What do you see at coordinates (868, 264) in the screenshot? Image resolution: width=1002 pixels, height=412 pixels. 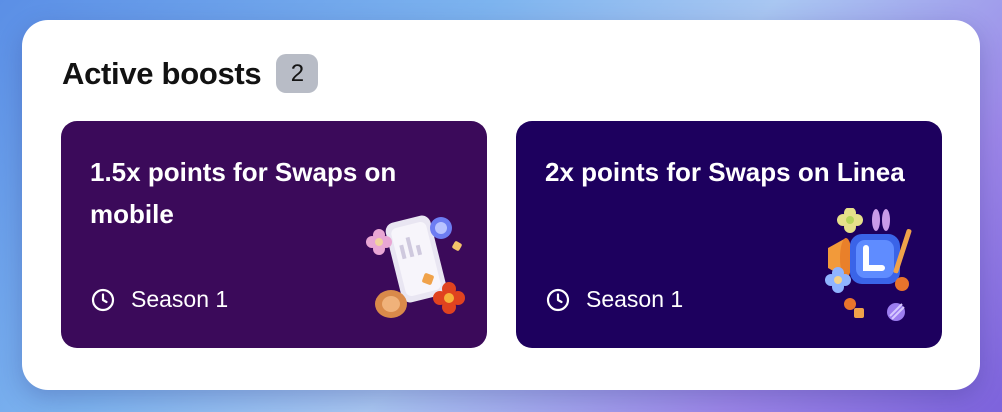 I see `linea-swap-illustration` at bounding box center [868, 264].